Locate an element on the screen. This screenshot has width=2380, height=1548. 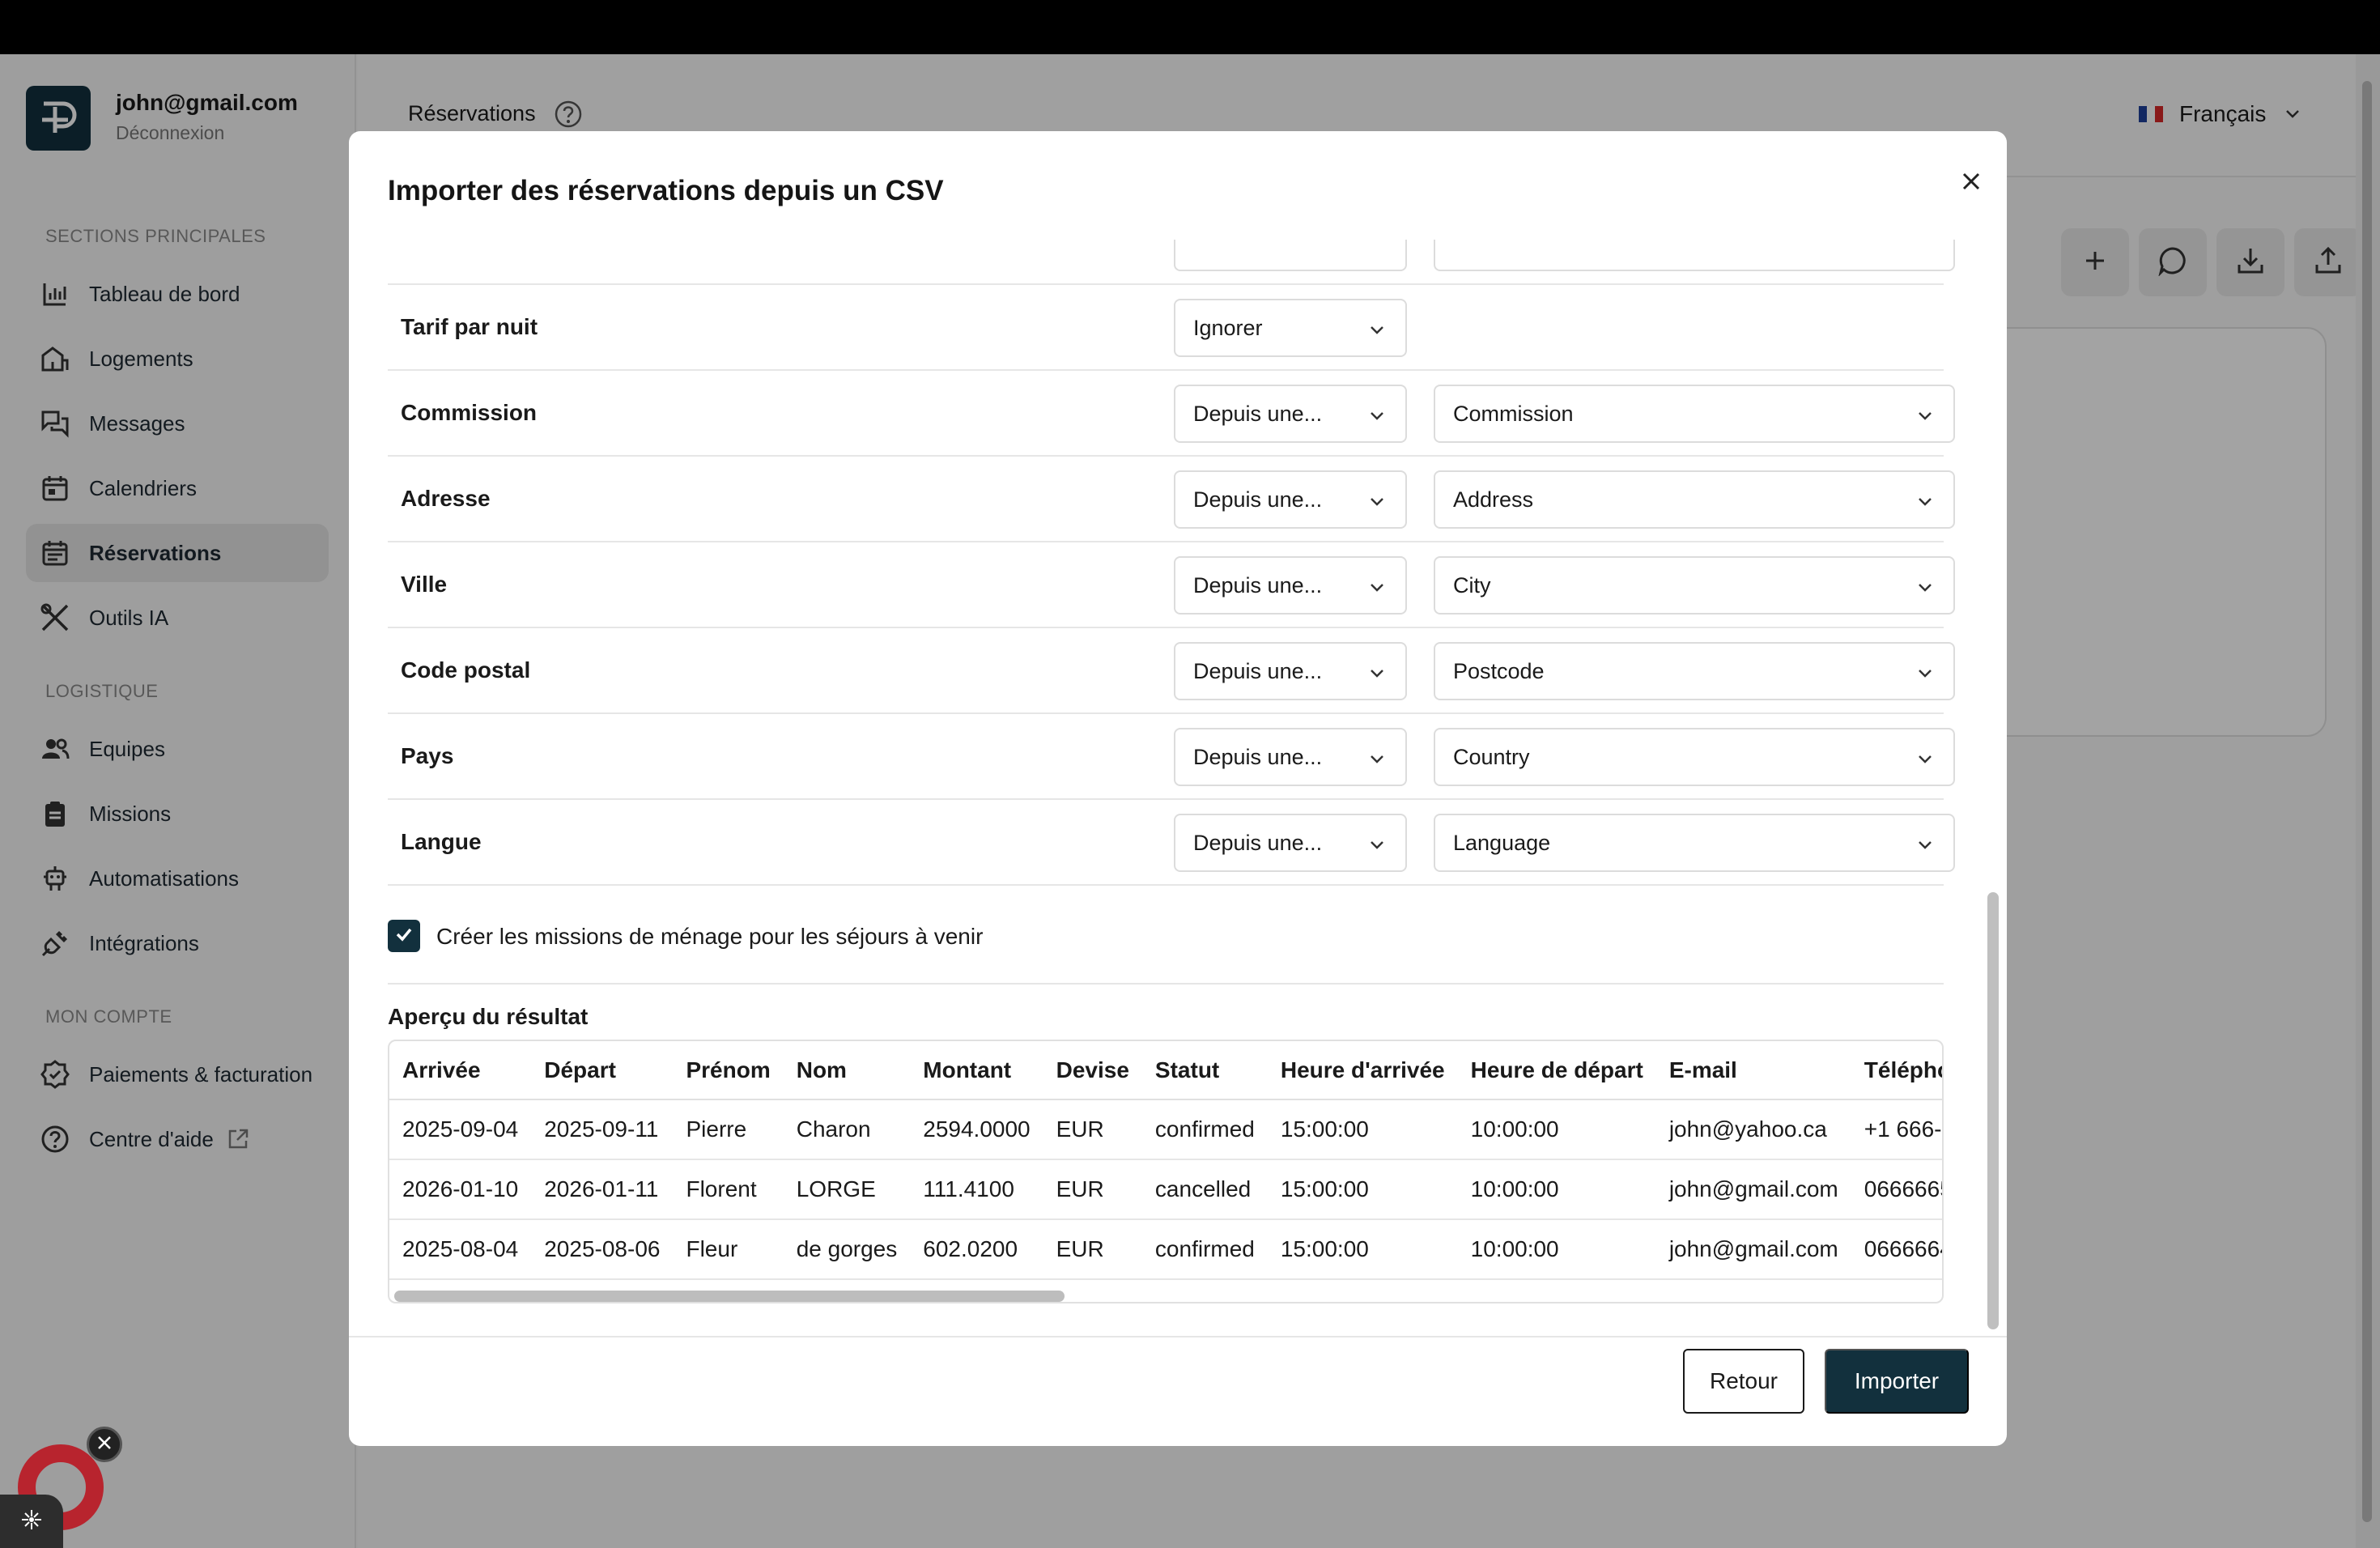
column-header: E-mail is located at coordinates (1753, 1070).